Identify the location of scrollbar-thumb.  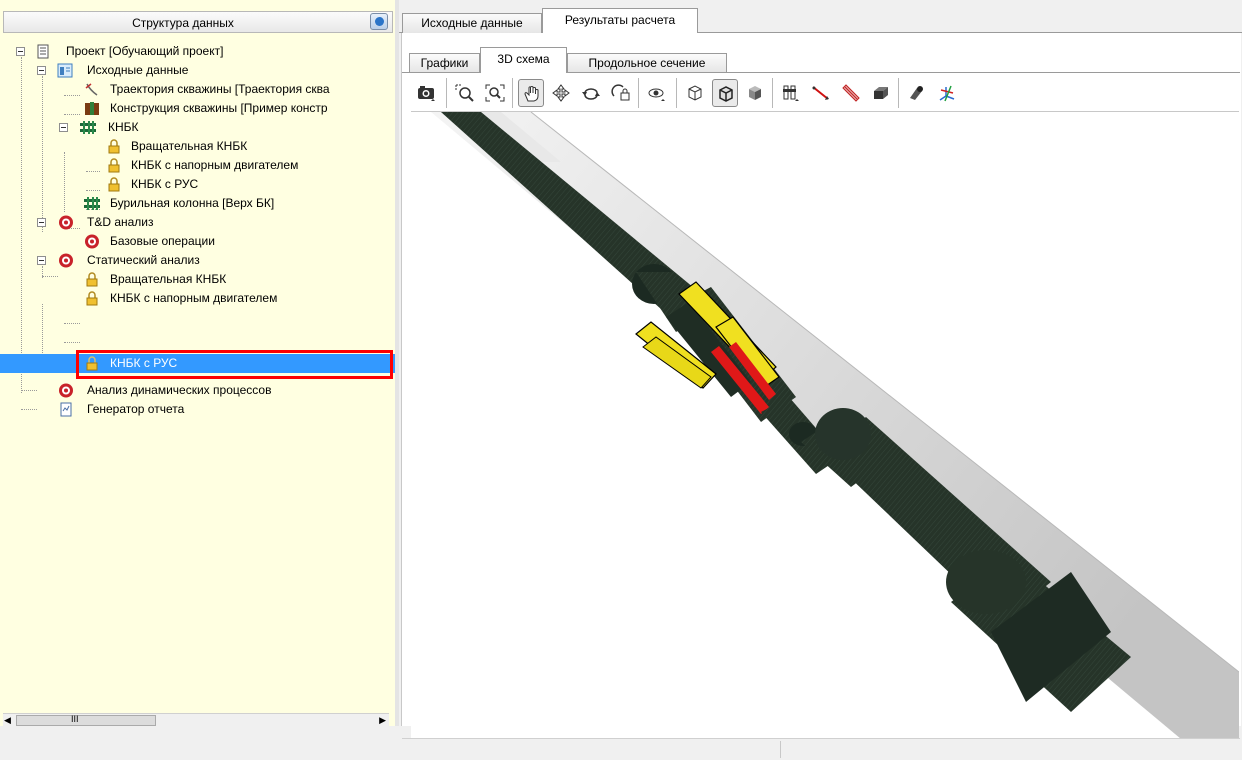
(86, 720).